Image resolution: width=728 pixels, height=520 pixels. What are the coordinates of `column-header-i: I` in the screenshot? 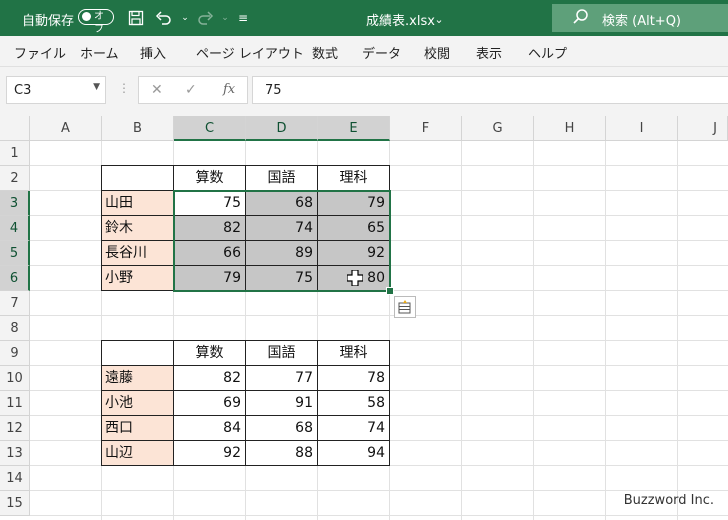 It's located at (642, 128).